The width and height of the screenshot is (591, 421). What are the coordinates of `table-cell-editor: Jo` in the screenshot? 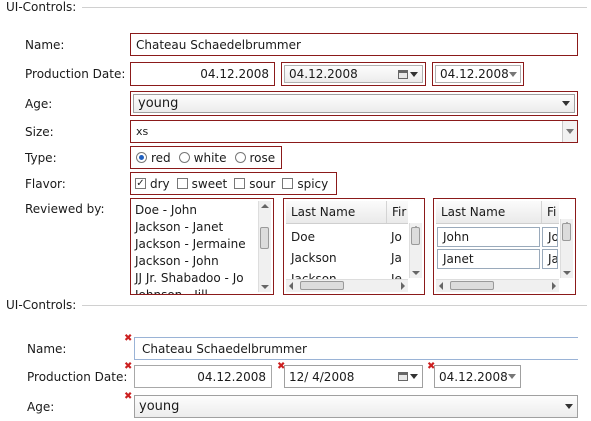 It's located at (550, 237).